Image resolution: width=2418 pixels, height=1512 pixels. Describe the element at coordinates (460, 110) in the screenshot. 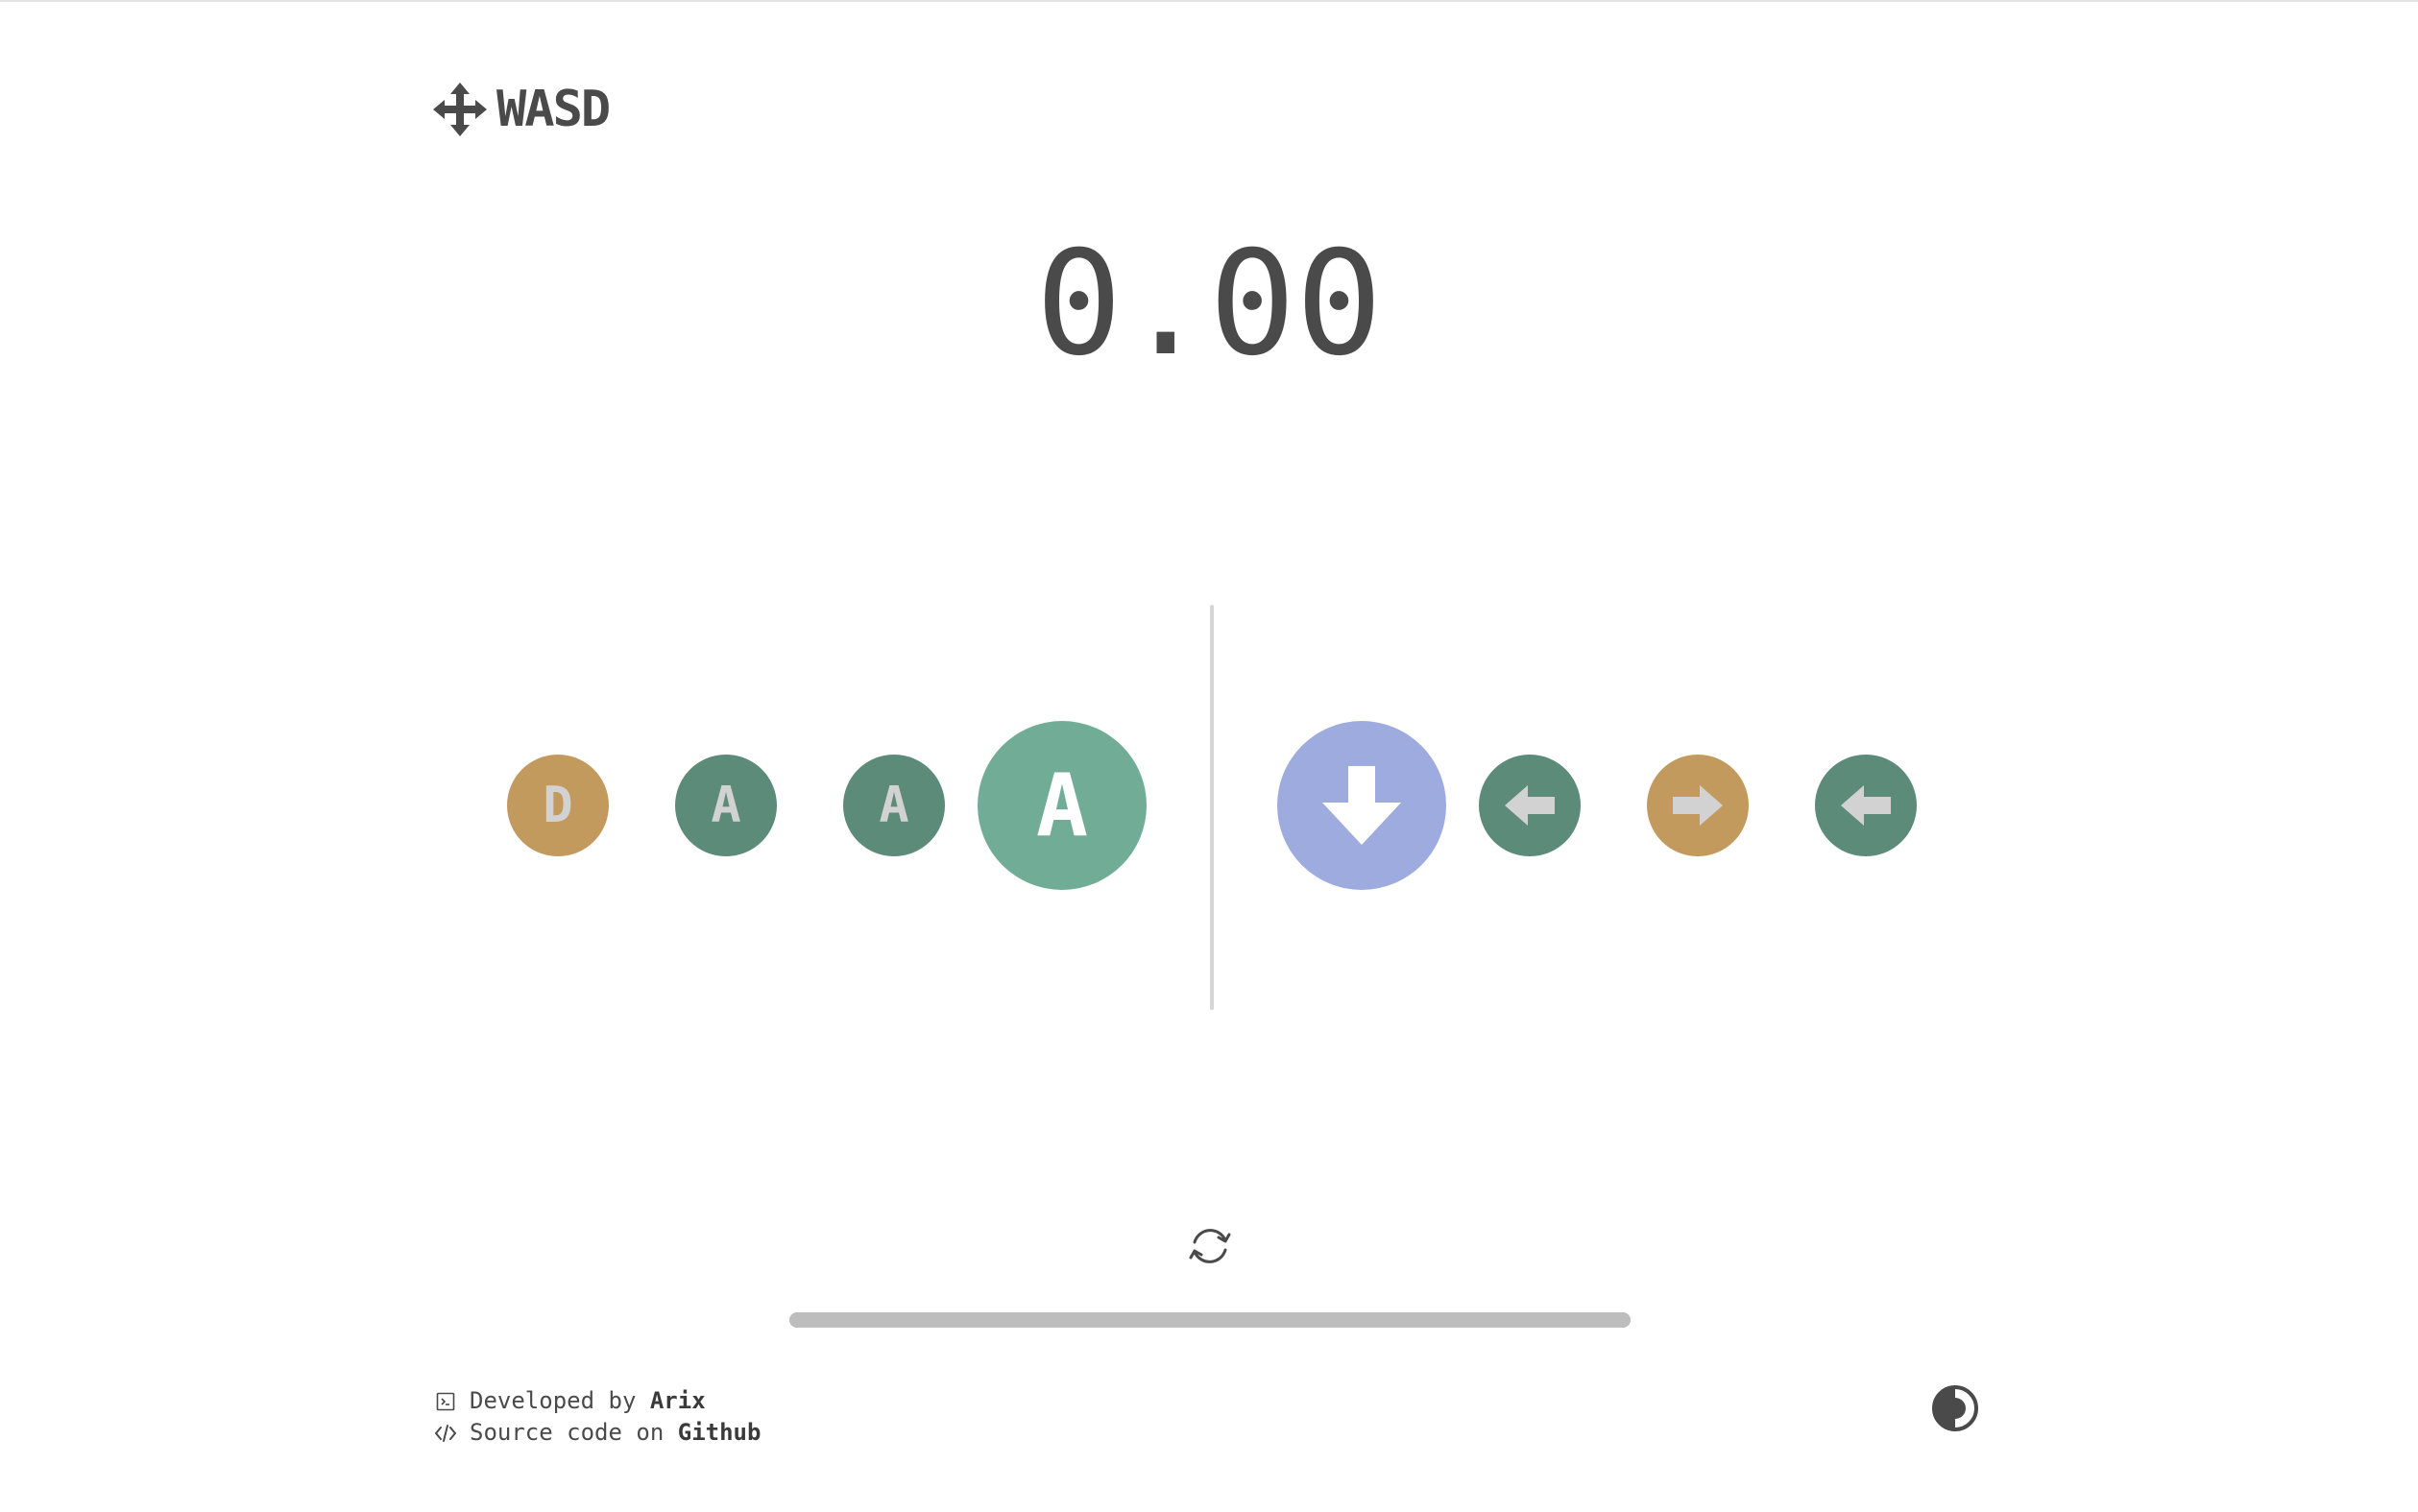

I see `move-arrows-icon` at that location.